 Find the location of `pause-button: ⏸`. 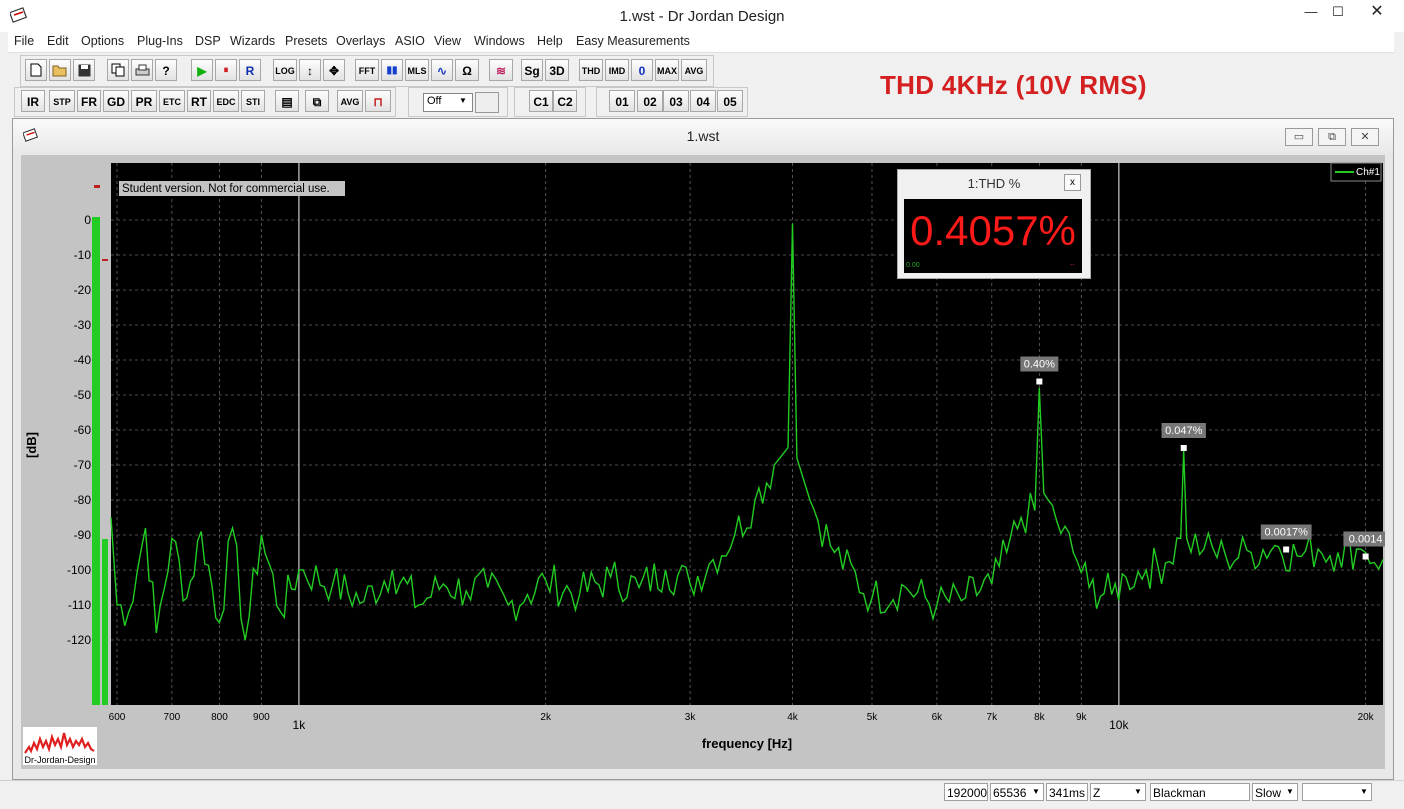

pause-button: ⏸ is located at coordinates (226, 70).